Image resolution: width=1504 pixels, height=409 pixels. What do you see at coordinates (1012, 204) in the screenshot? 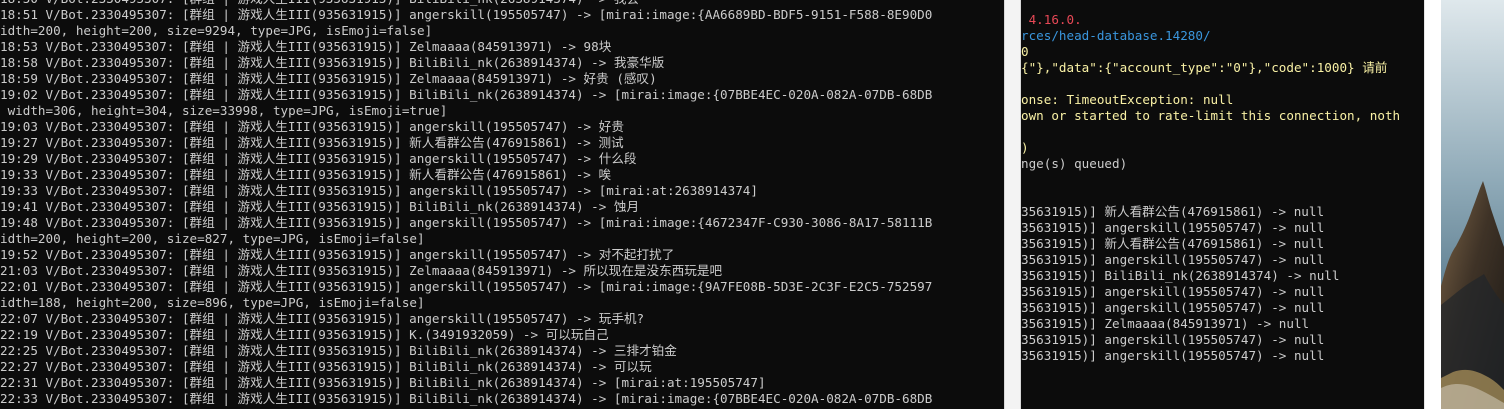
I see `window-divider` at bounding box center [1012, 204].